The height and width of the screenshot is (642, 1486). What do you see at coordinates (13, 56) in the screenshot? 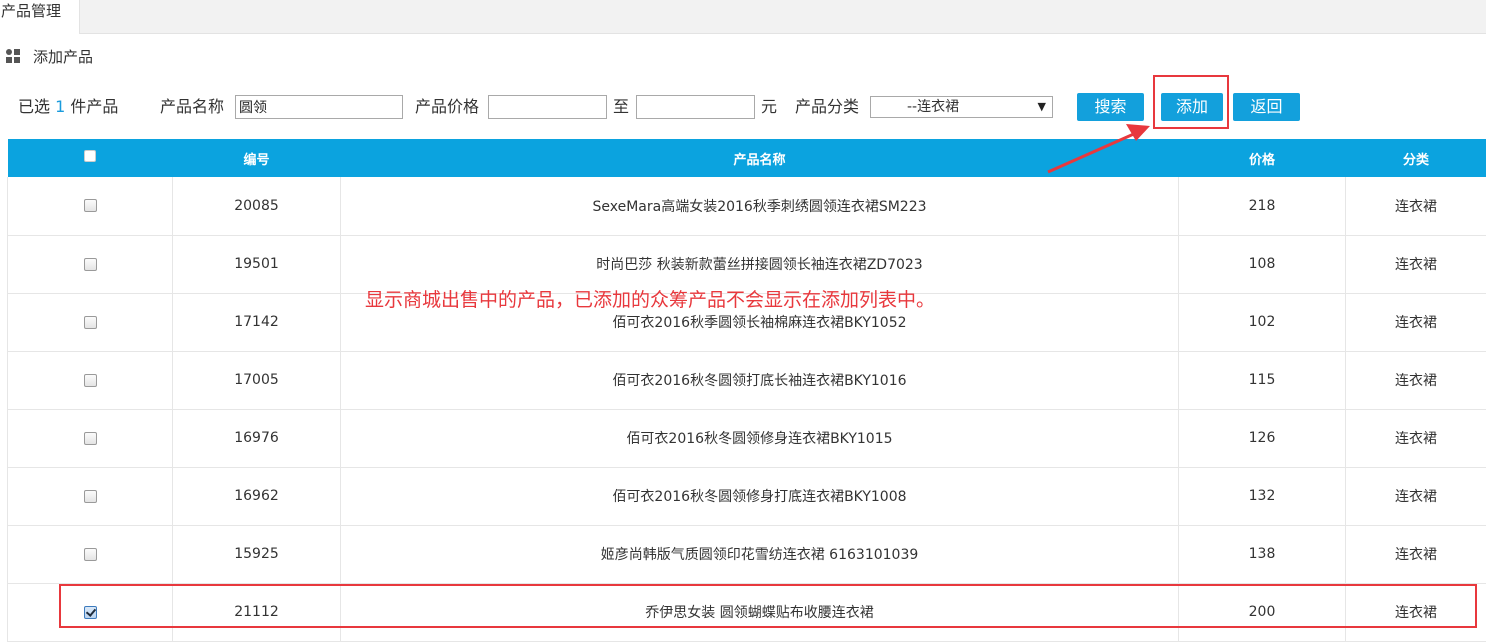
I see `grid-icon` at bounding box center [13, 56].